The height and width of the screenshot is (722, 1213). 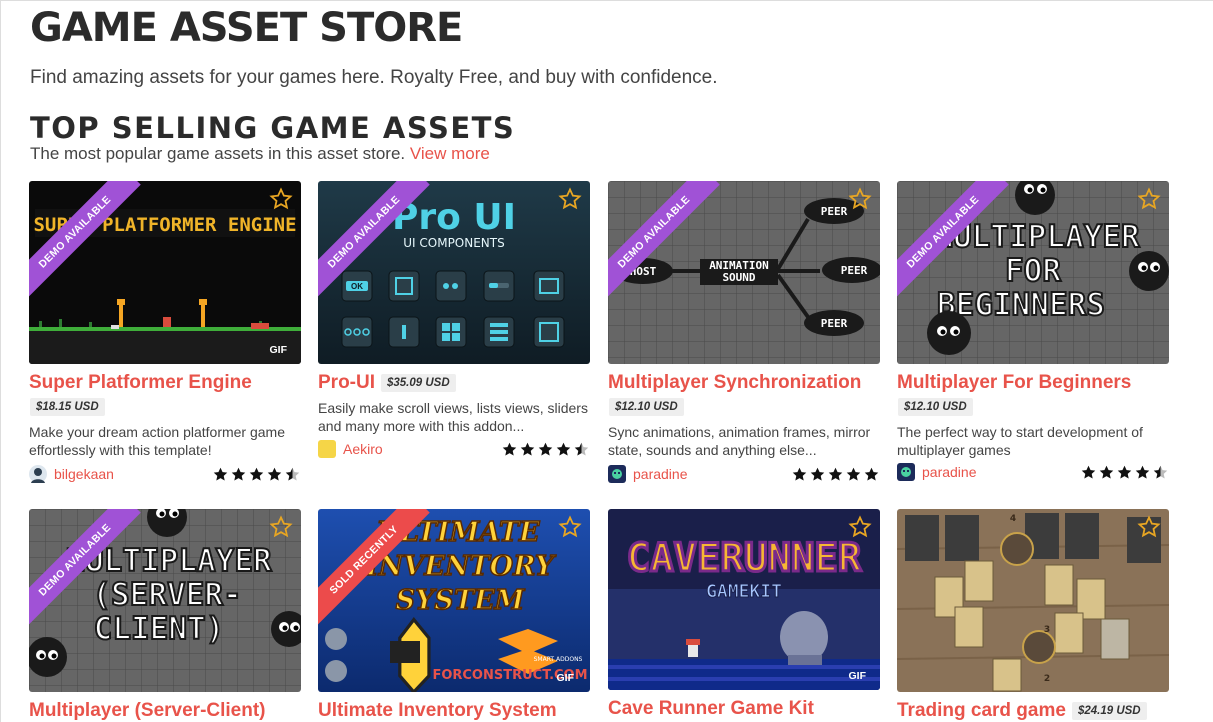 What do you see at coordinates (738, 277) in the screenshot?
I see `svg-text: SOUND` at bounding box center [738, 277].